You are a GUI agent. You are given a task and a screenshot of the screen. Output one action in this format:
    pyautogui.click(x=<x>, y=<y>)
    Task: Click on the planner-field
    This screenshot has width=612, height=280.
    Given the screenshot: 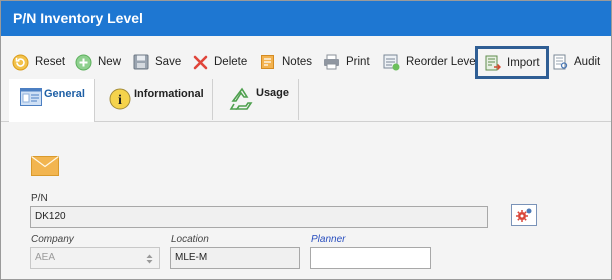 What is the action you would take?
    pyautogui.click(x=370, y=258)
    